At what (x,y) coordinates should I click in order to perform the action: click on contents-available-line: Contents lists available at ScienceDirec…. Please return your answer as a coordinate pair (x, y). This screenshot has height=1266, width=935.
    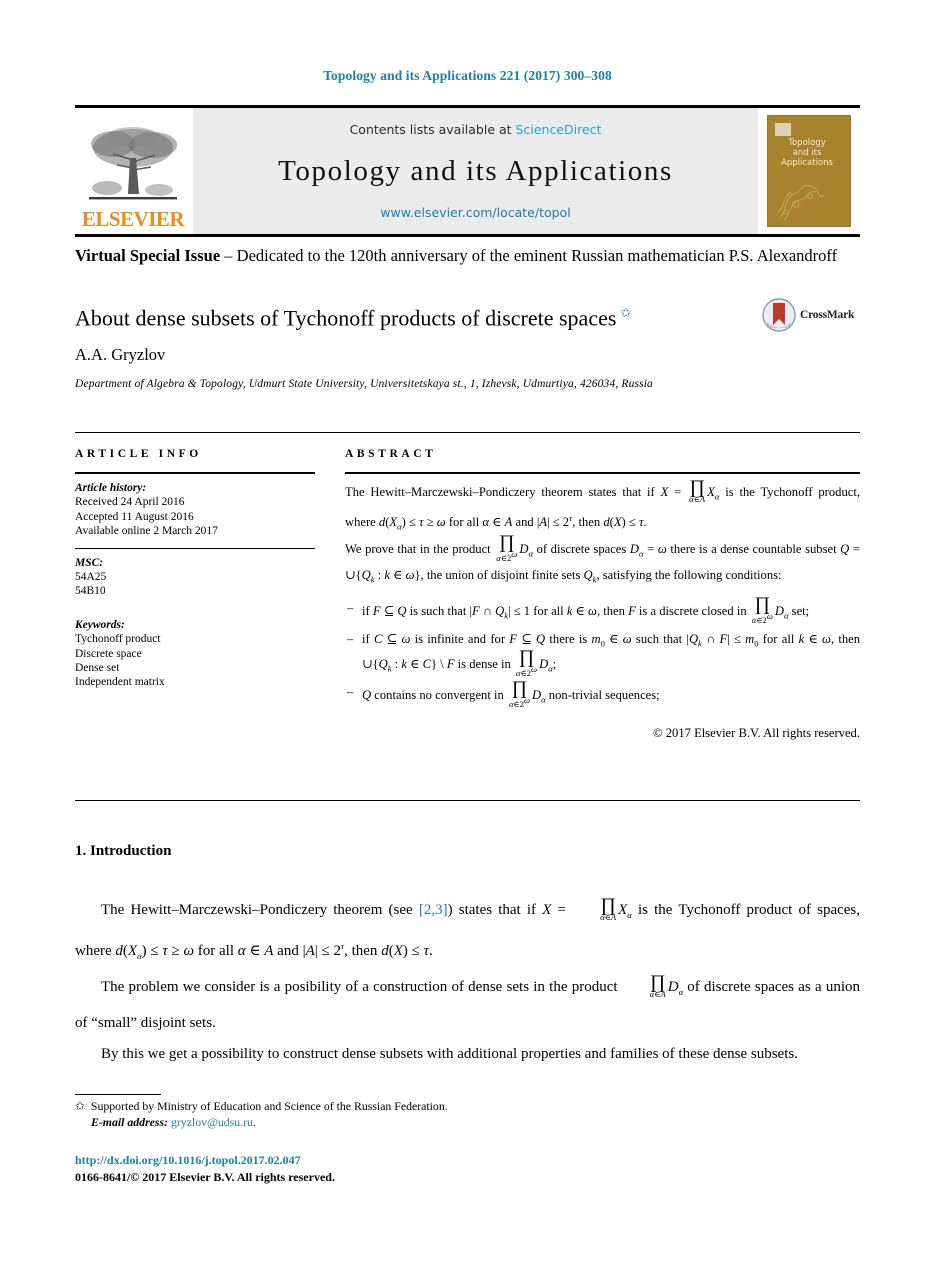
    Looking at the image, I should click on (476, 129).